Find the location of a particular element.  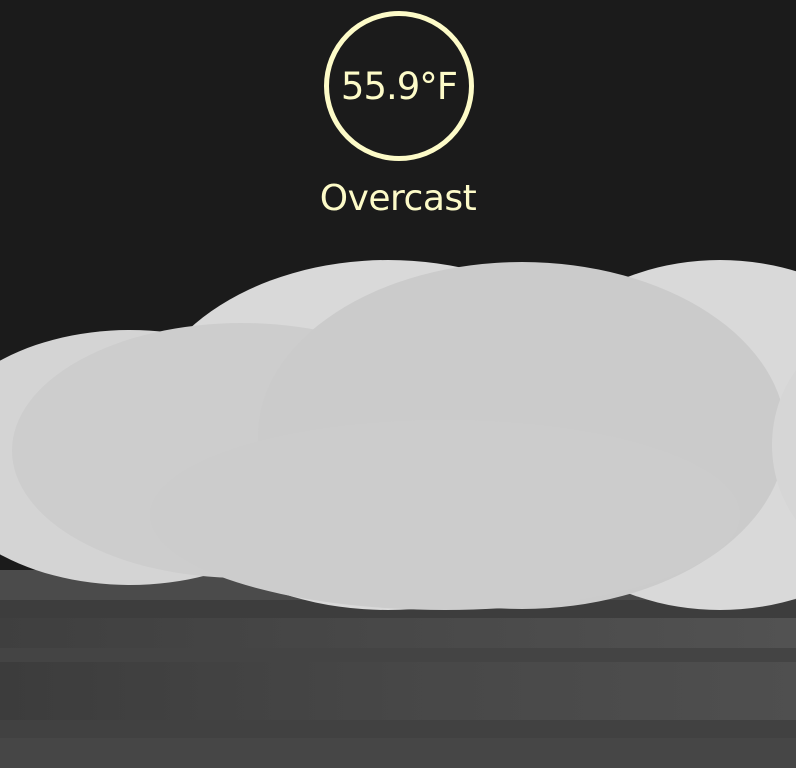

temperature-ring: 55.9°F is located at coordinates (399, 86).